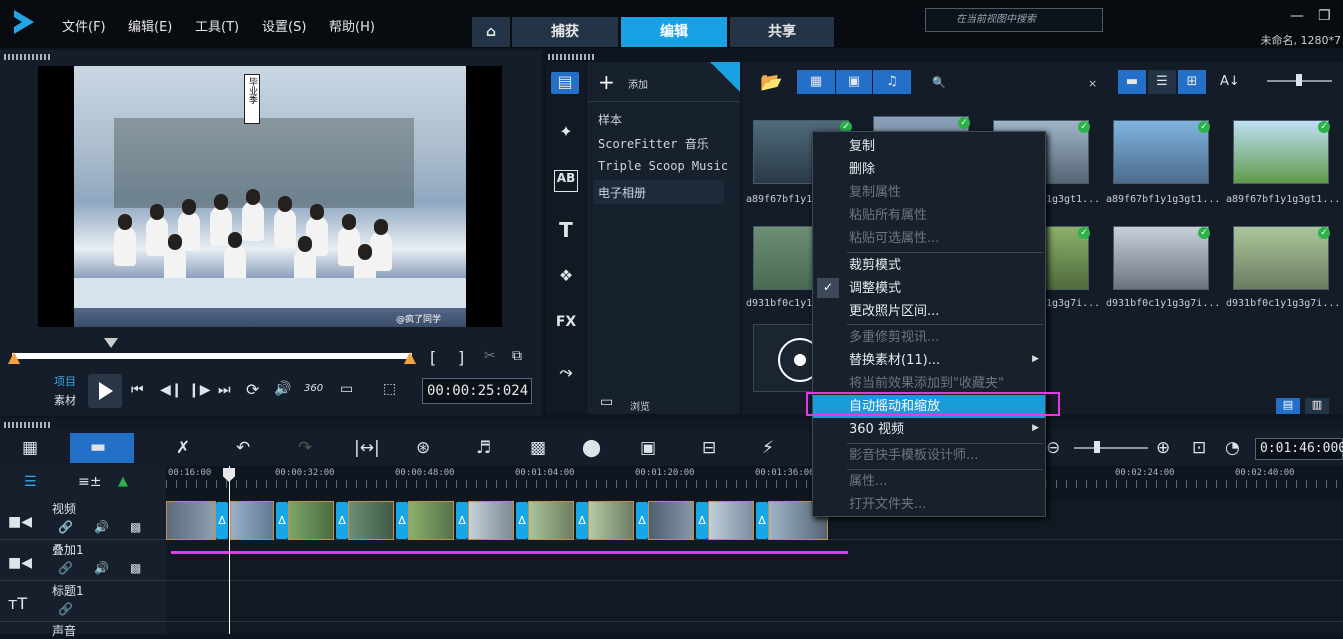 This screenshot has width=1343, height=639. Describe the element at coordinates (27, 57) in the screenshot. I see `panel-grip` at that location.